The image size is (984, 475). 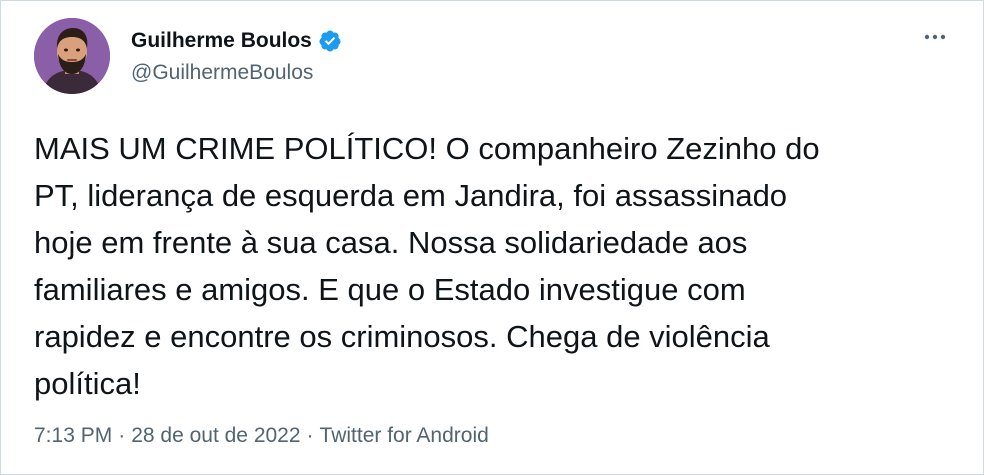 I want to click on more-options-button, so click(x=935, y=37).